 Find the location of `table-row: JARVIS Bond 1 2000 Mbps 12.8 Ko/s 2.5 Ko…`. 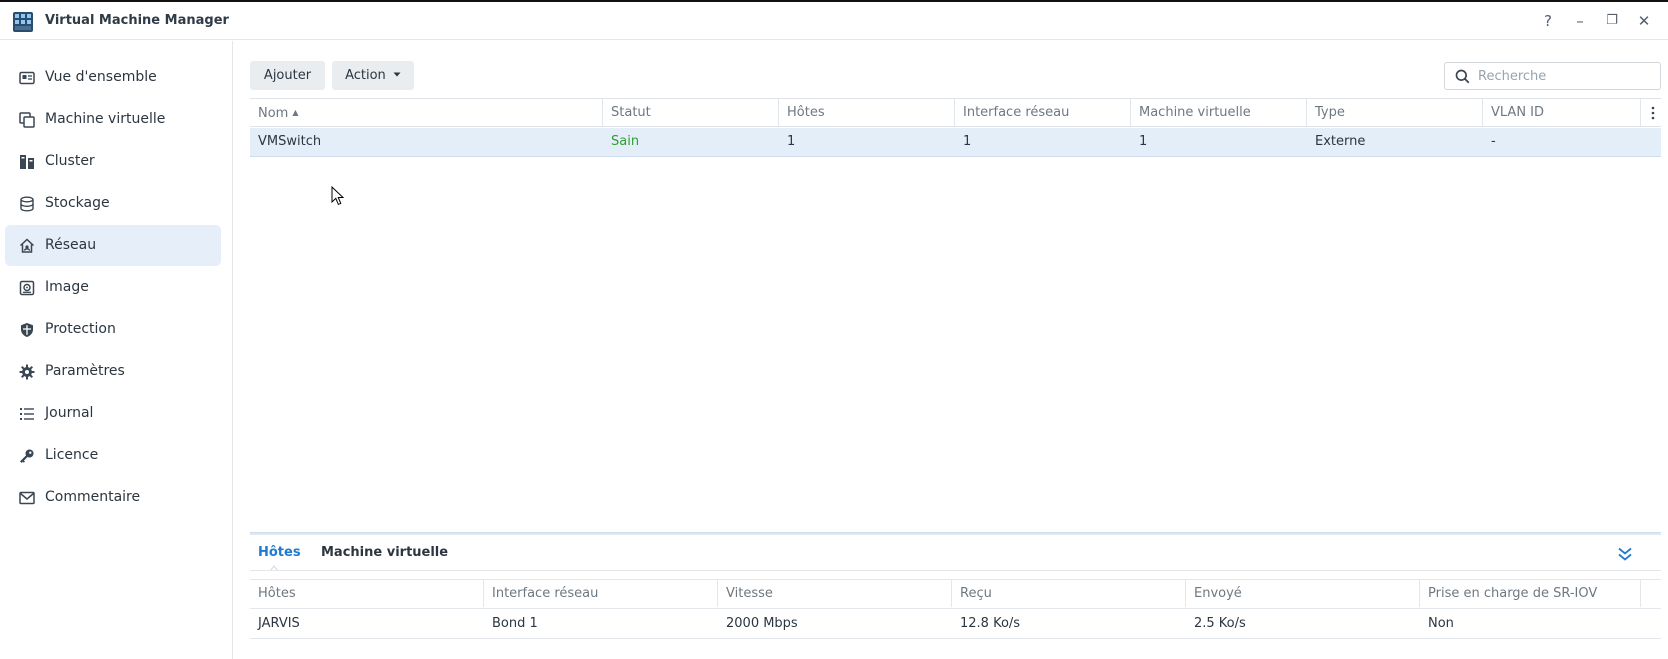

table-row: JARVIS Bond 1 2000 Mbps 12.8 Ko/s 2.5 Ko… is located at coordinates (955, 624).